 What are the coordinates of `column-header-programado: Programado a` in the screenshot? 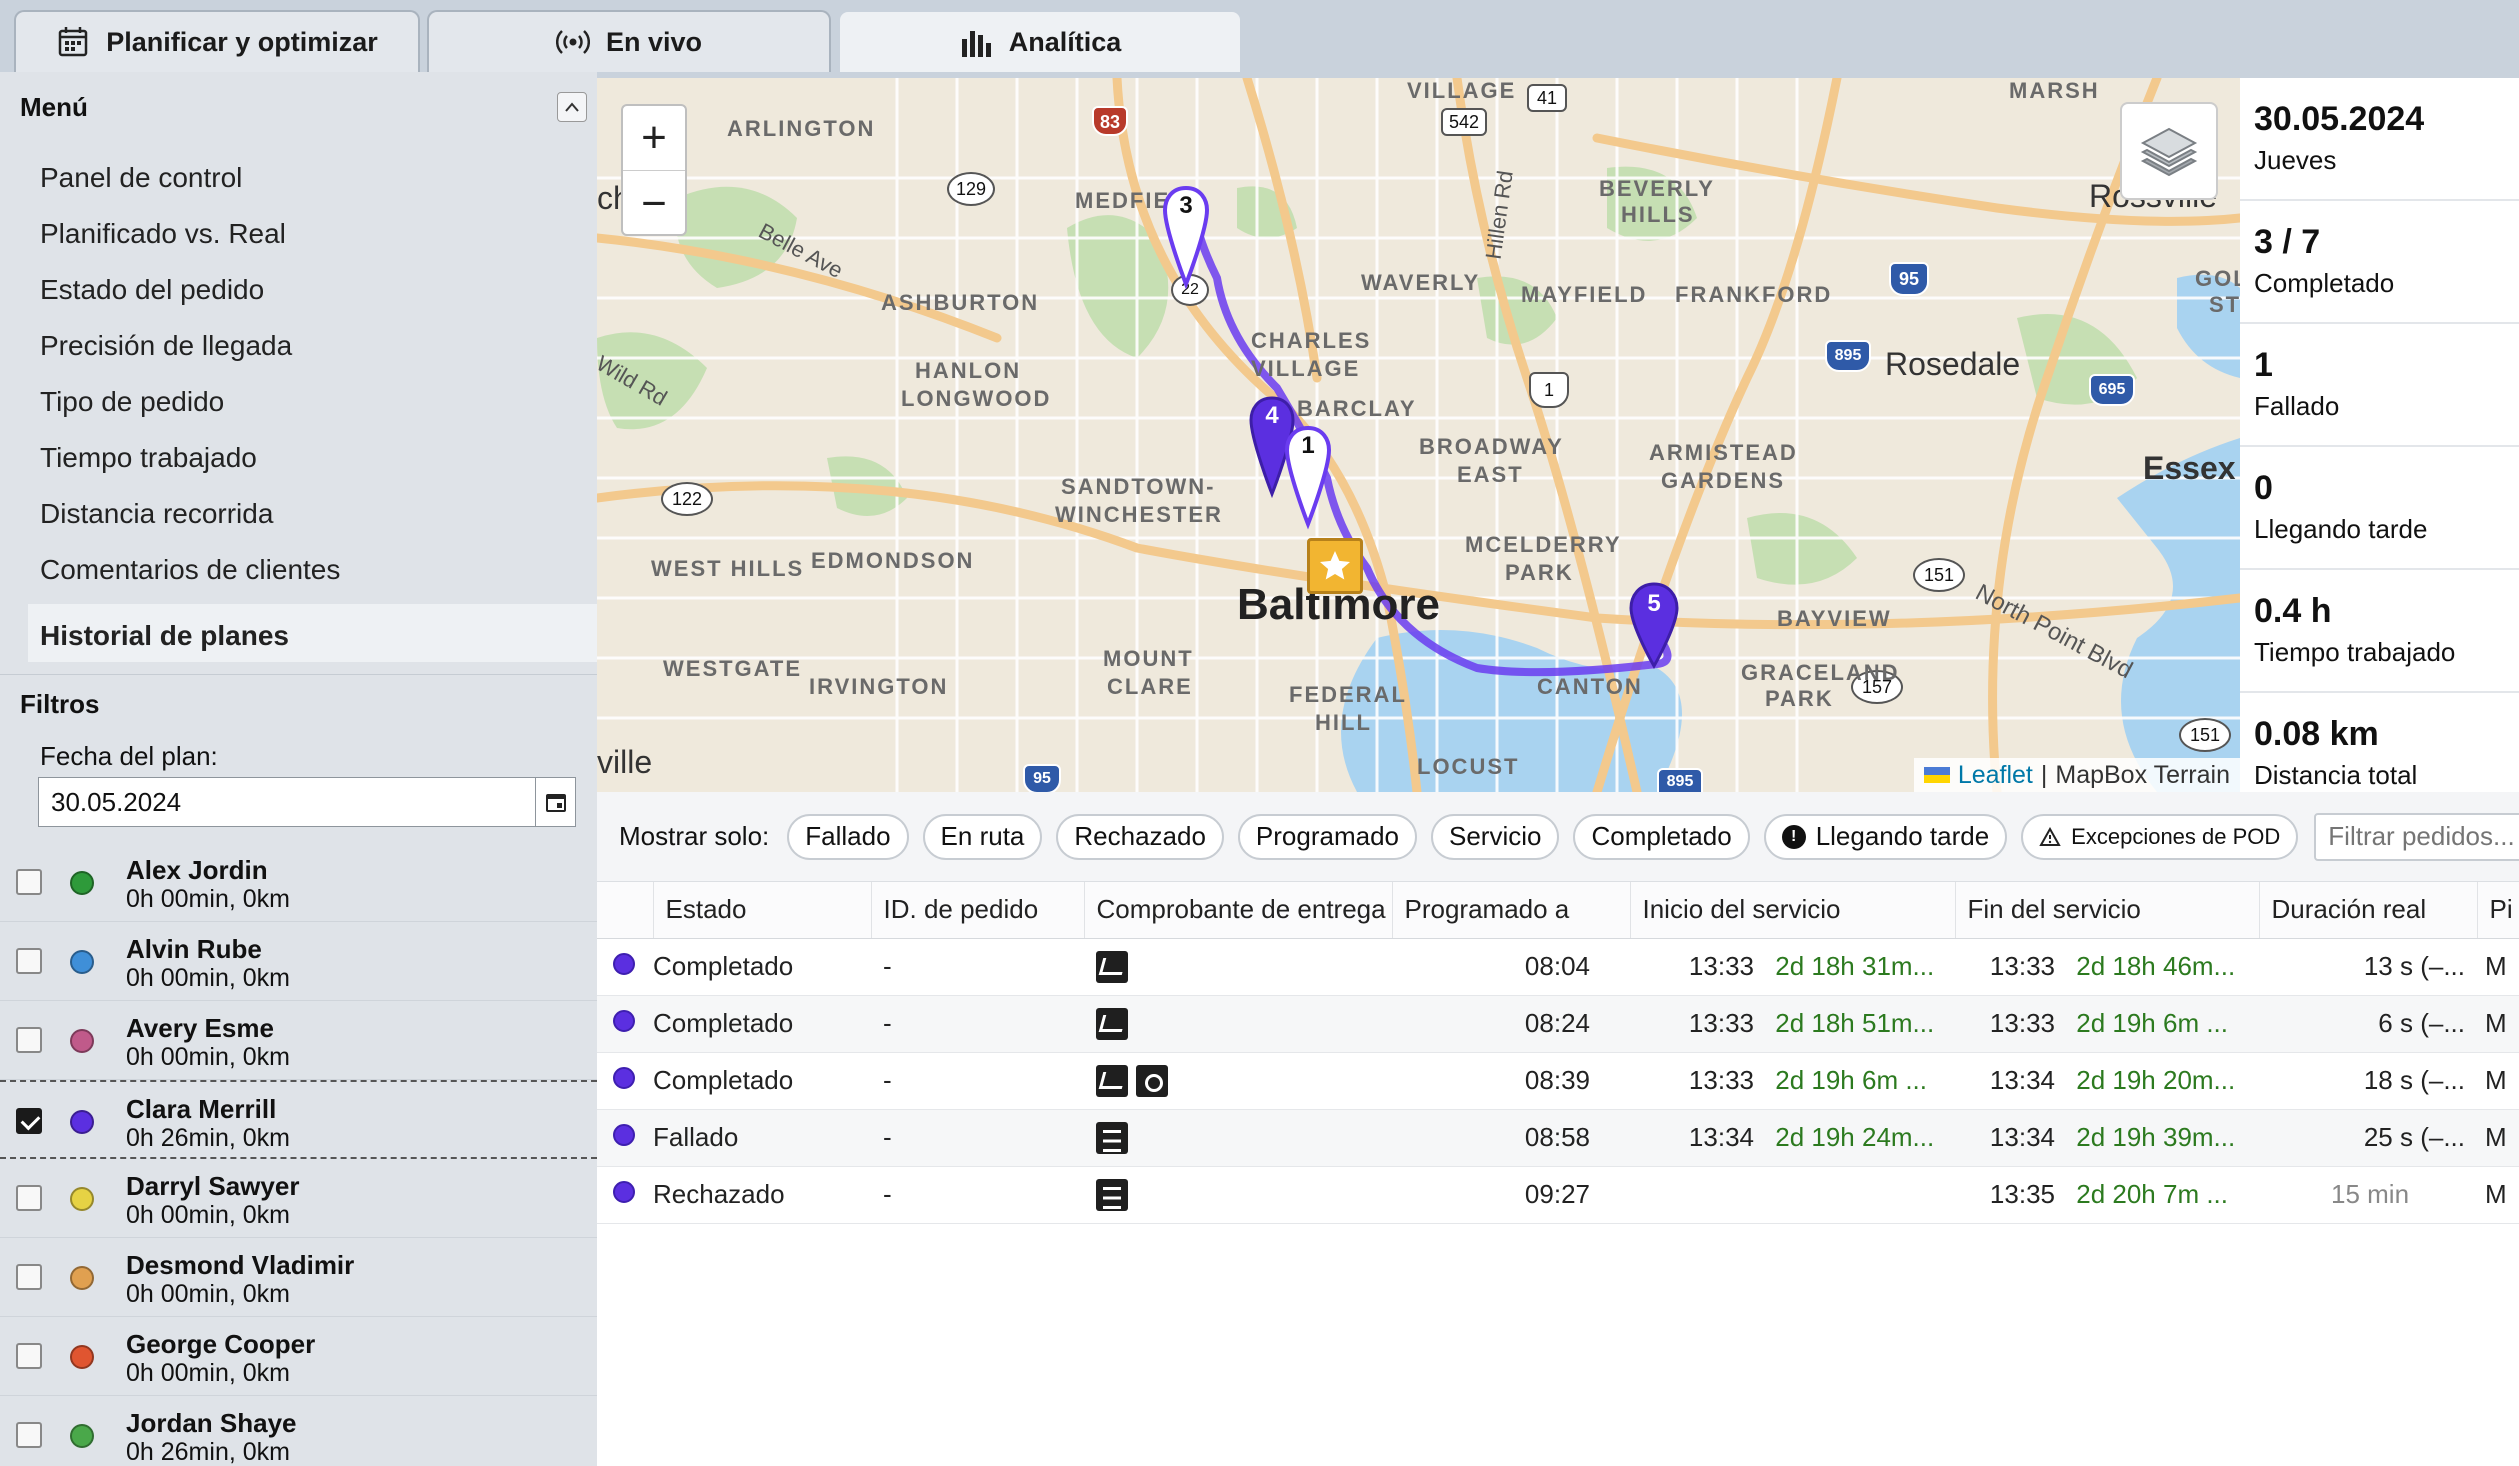 It's located at (1511, 910).